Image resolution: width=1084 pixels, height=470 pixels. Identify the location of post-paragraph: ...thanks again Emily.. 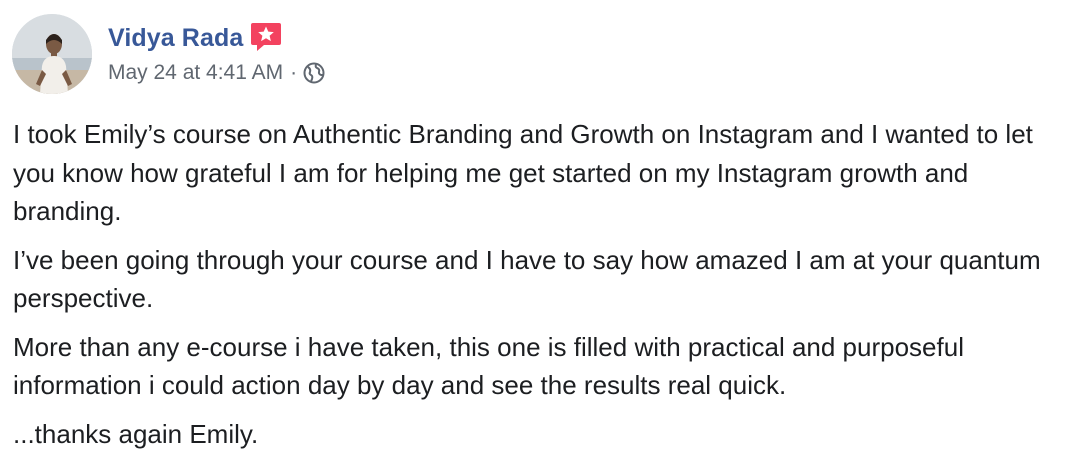
(136, 433).